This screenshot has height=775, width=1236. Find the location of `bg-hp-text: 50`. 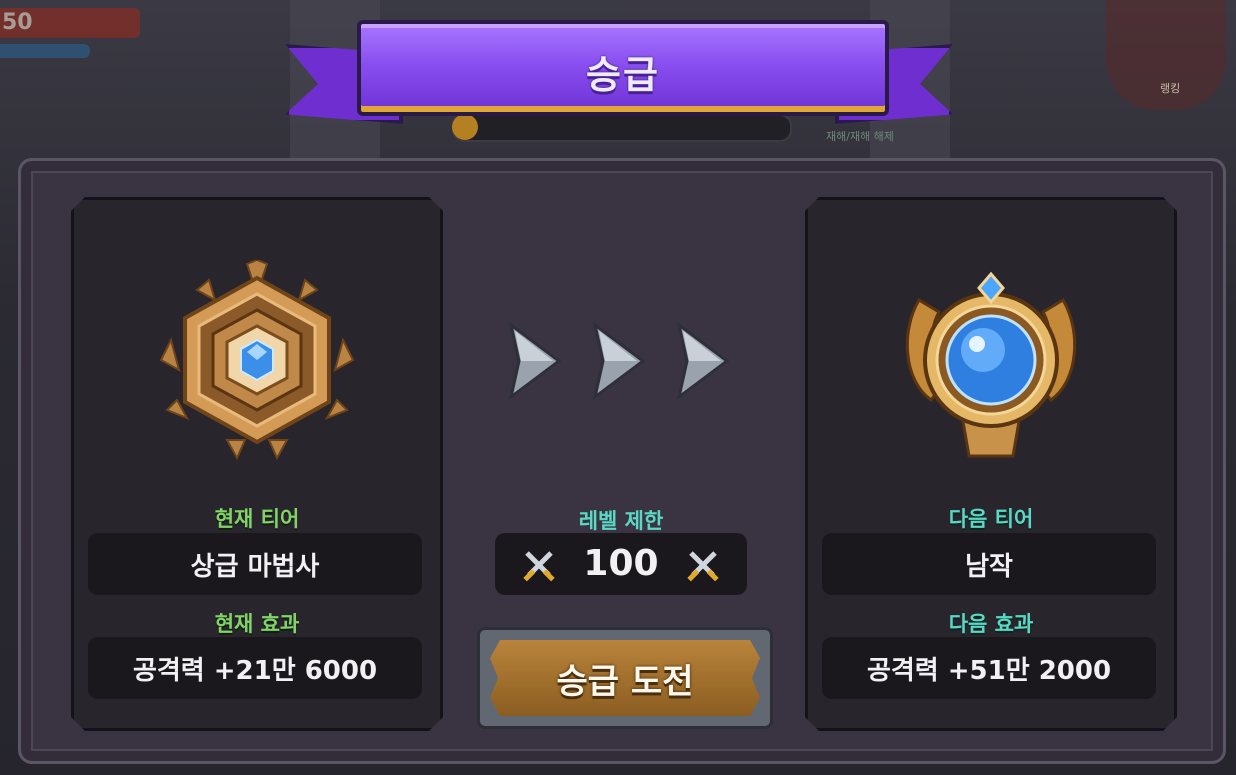

bg-hp-text: 50 is located at coordinates (17, 22).